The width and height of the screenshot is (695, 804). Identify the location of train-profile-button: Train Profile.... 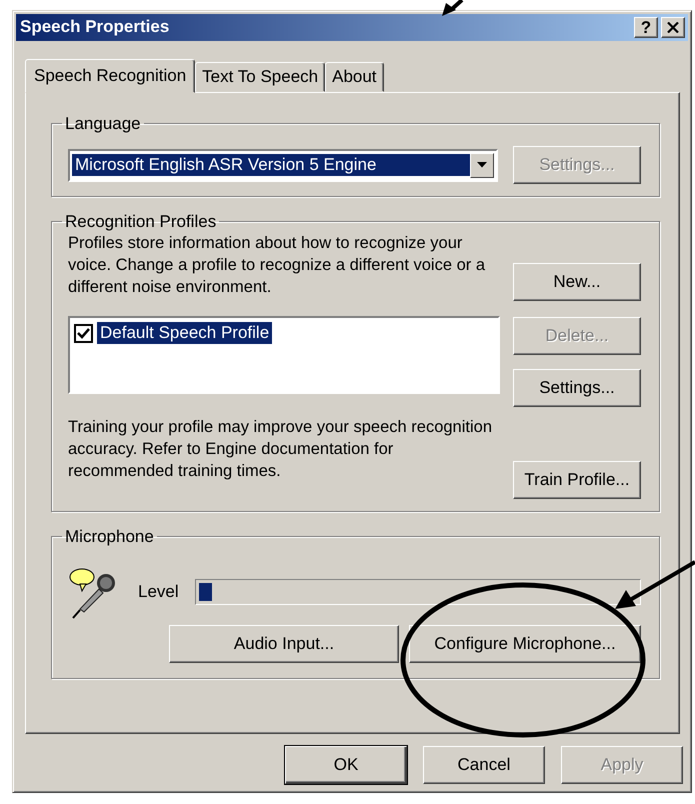
(577, 480).